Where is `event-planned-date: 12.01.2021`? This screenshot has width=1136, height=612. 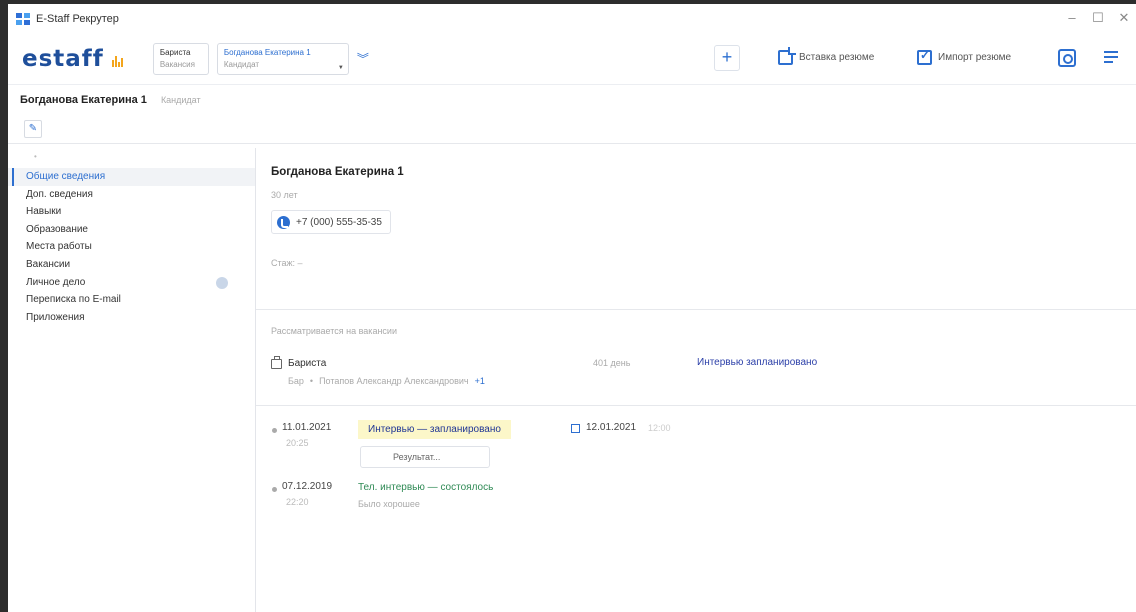
event-planned-date: 12.01.2021 is located at coordinates (611, 427).